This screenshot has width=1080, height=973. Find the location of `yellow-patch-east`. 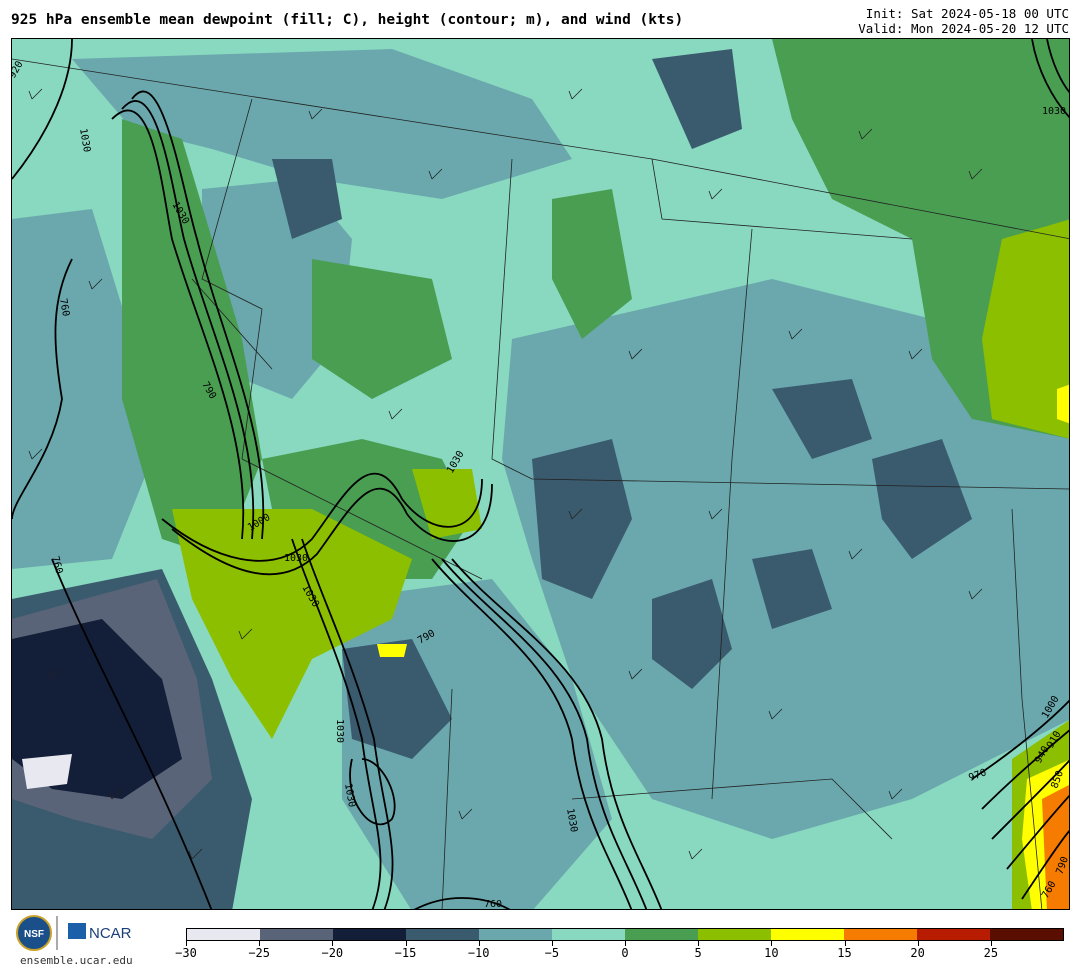

yellow-patch-east is located at coordinates (1063, 404).